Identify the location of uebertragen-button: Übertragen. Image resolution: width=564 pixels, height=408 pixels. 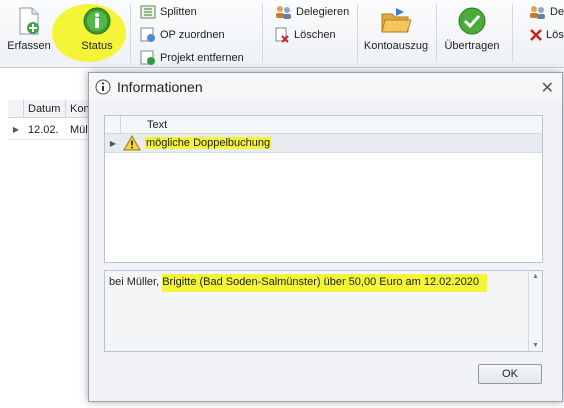
(472, 29).